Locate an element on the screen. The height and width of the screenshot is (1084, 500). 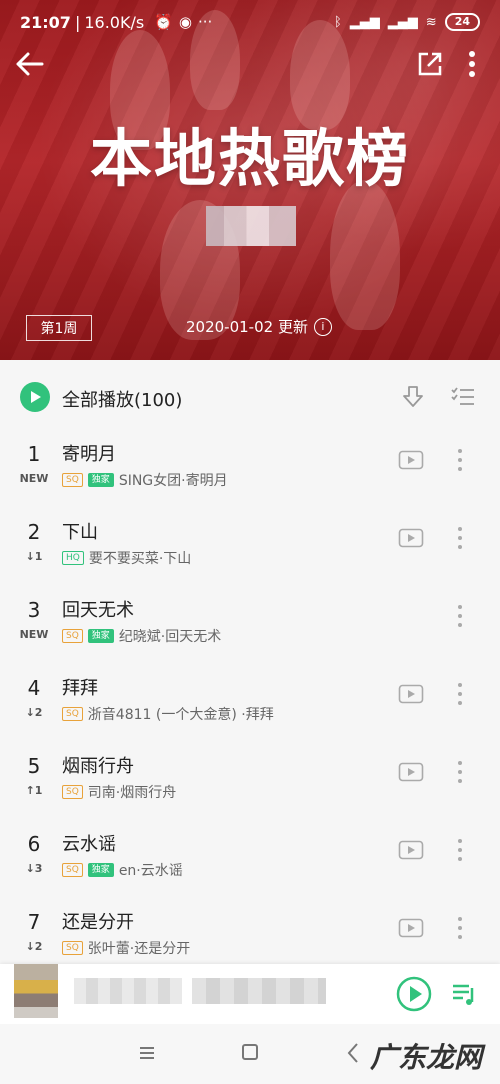
song-row: 3 NEW 回天无术 SQ 独家 纪晓斌·回天无术 is located at coordinates (250, 627).